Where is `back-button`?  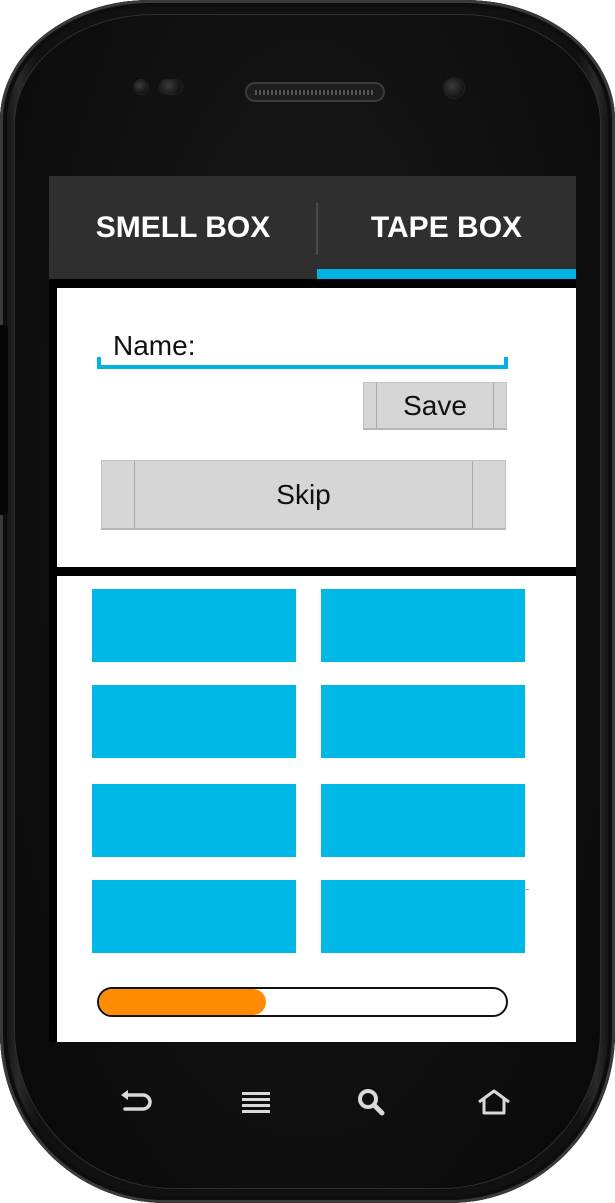
back-button is located at coordinates (136, 1102).